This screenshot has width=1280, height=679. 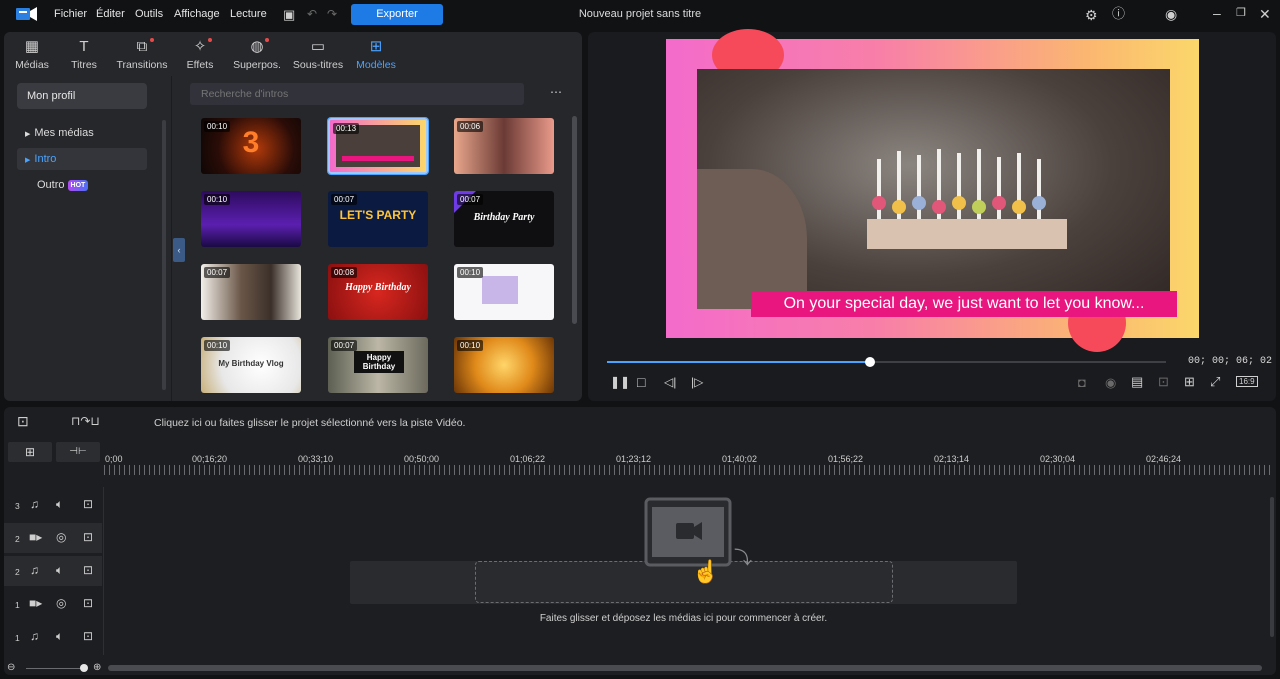 I want to click on my-profile-button: Mon profil, so click(x=82, y=96).